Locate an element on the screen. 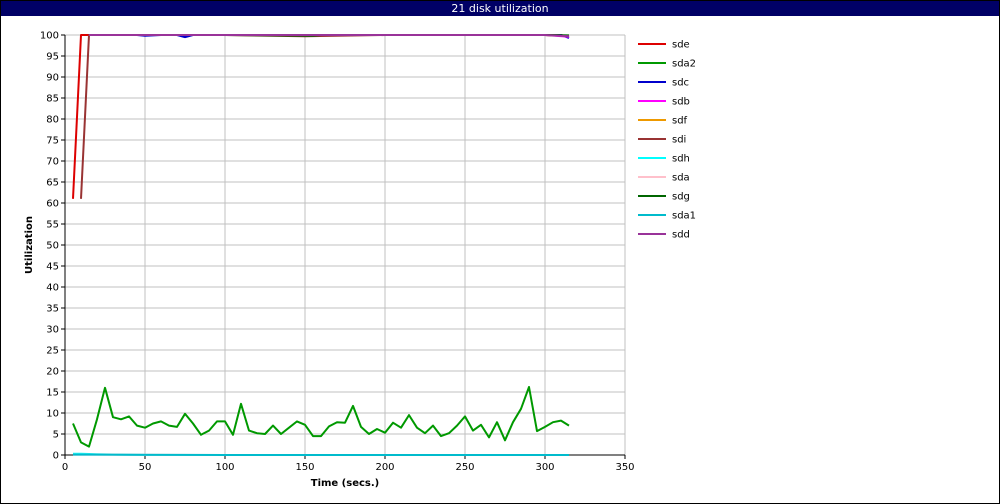  y-tick-label: 75 is located at coordinates (52, 141).